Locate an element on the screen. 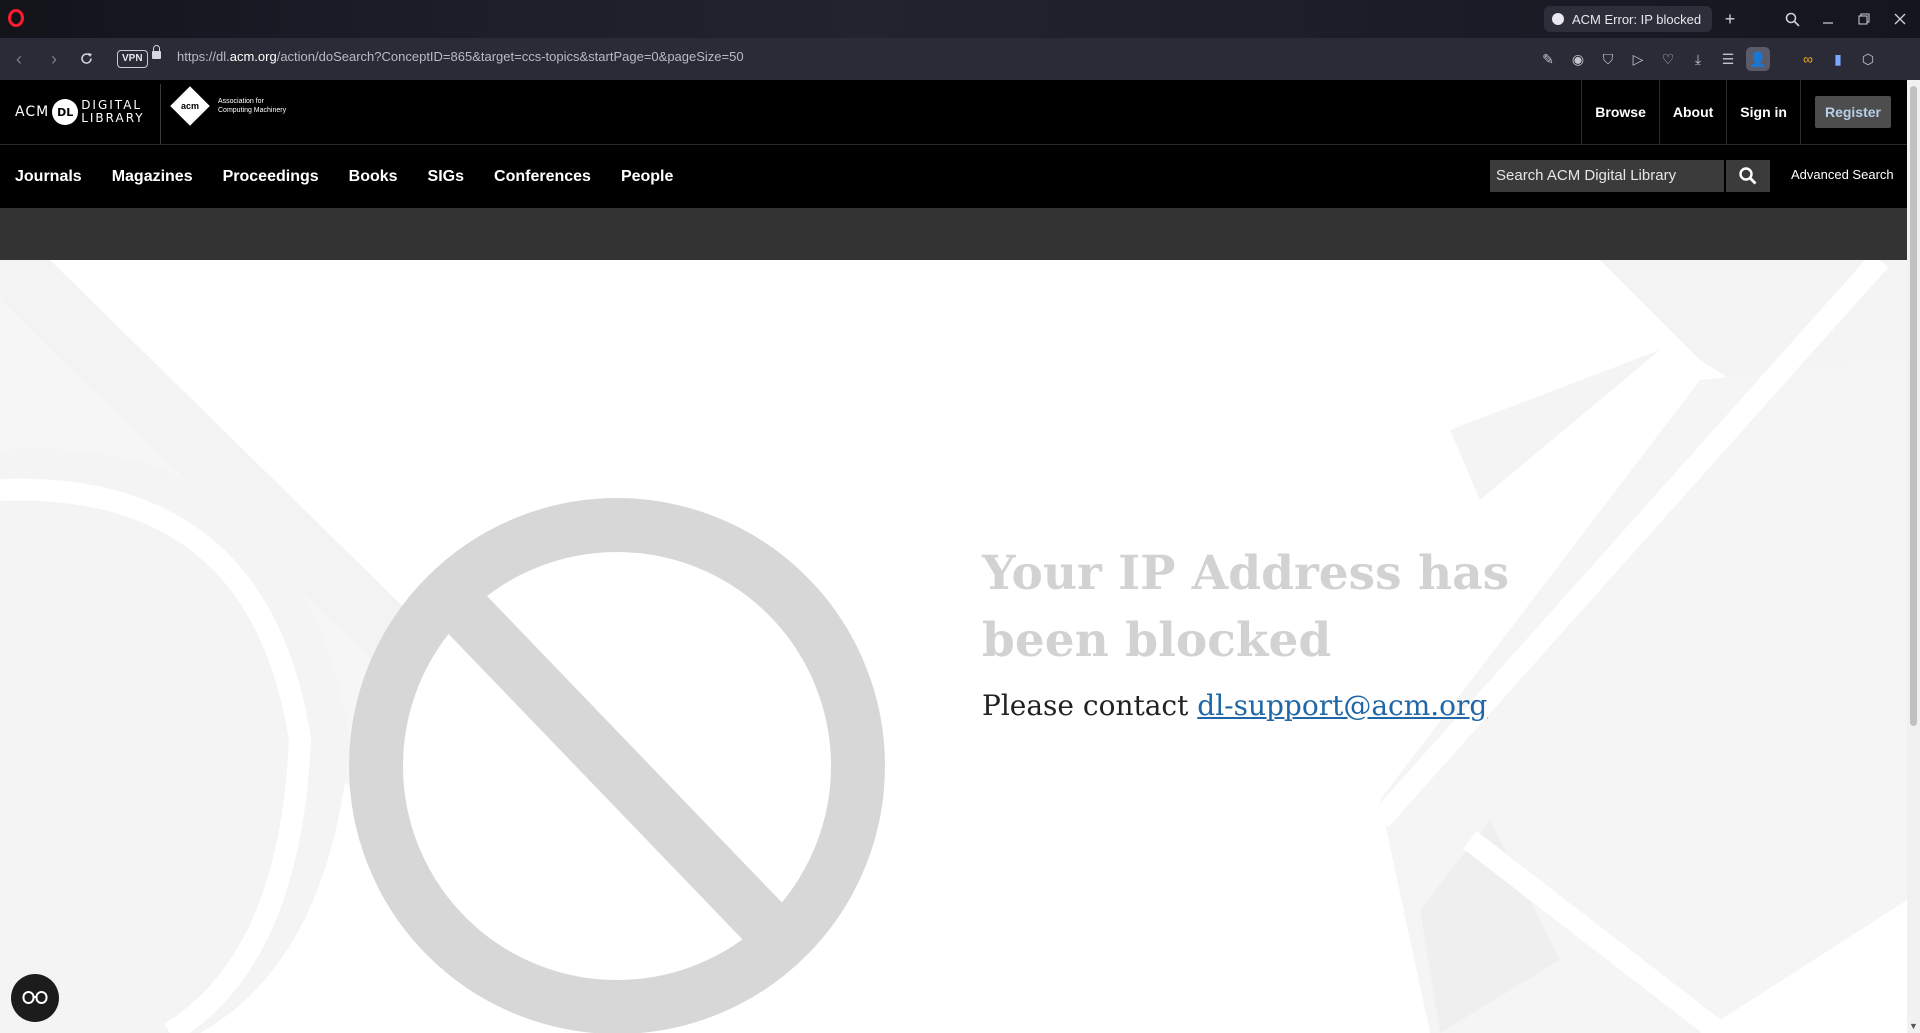 This screenshot has height=1033, width=1920. logo-digital-text: DIGITAL is located at coordinates (112, 105).